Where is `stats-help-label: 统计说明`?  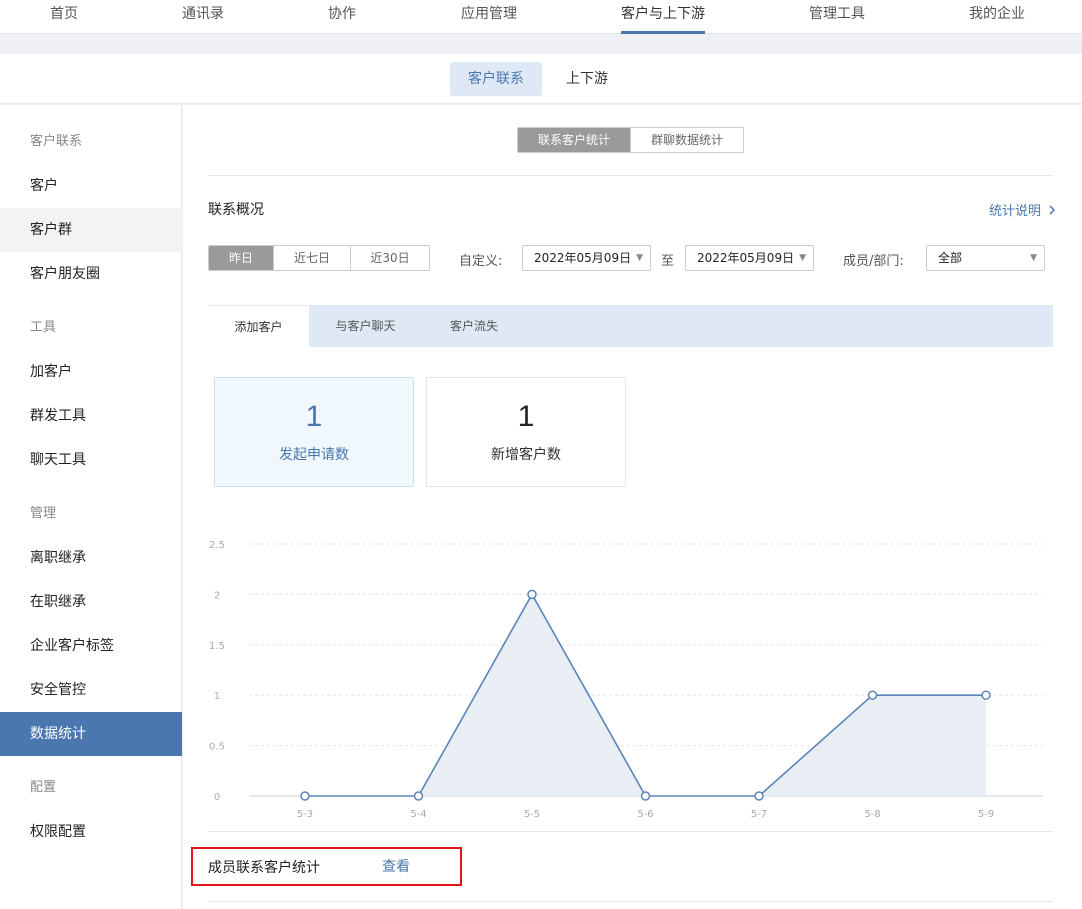 stats-help-label: 统计说明 is located at coordinates (1015, 211).